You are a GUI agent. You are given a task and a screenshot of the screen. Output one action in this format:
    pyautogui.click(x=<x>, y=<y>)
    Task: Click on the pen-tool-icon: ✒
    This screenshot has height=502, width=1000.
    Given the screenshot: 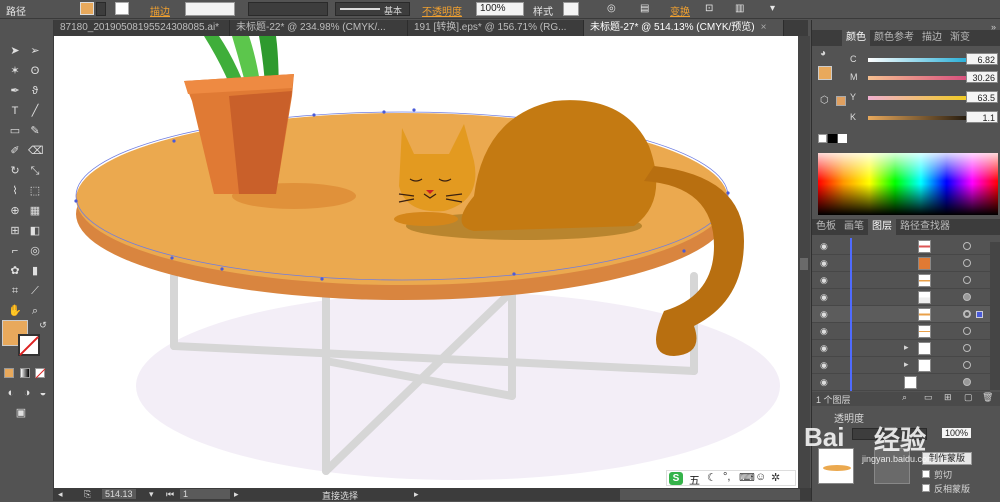 What is the action you would take?
    pyautogui.click(x=15, y=91)
    